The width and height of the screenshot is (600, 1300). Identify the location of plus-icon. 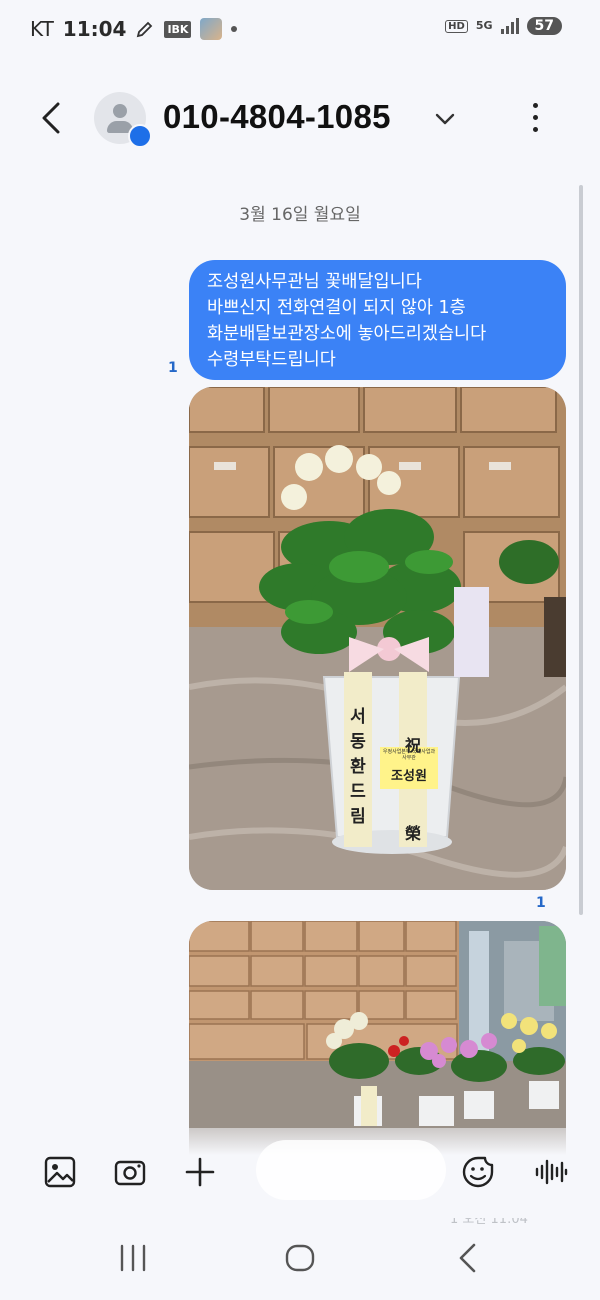
(200, 1172).